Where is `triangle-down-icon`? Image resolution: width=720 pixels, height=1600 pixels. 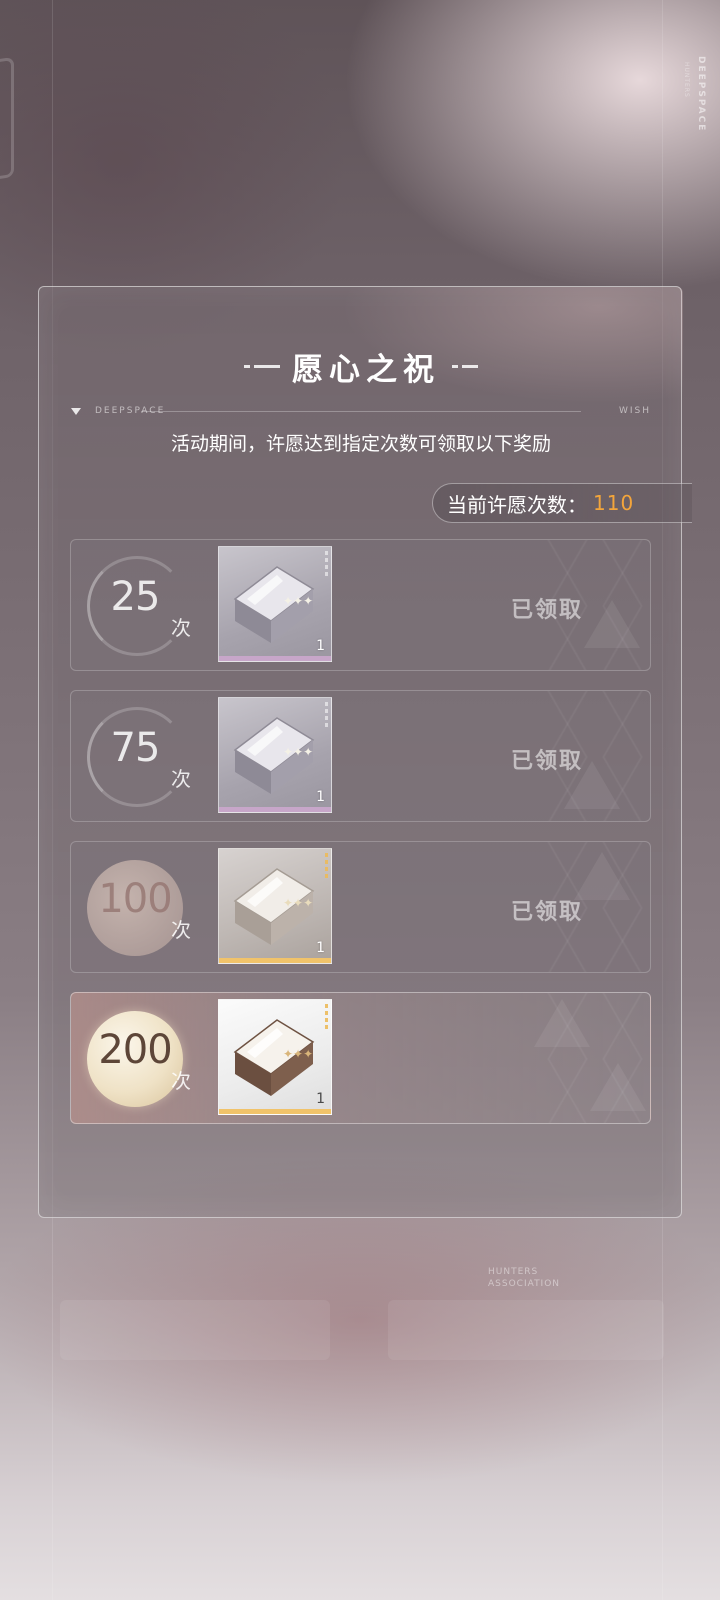
triangle-down-icon is located at coordinates (76, 411).